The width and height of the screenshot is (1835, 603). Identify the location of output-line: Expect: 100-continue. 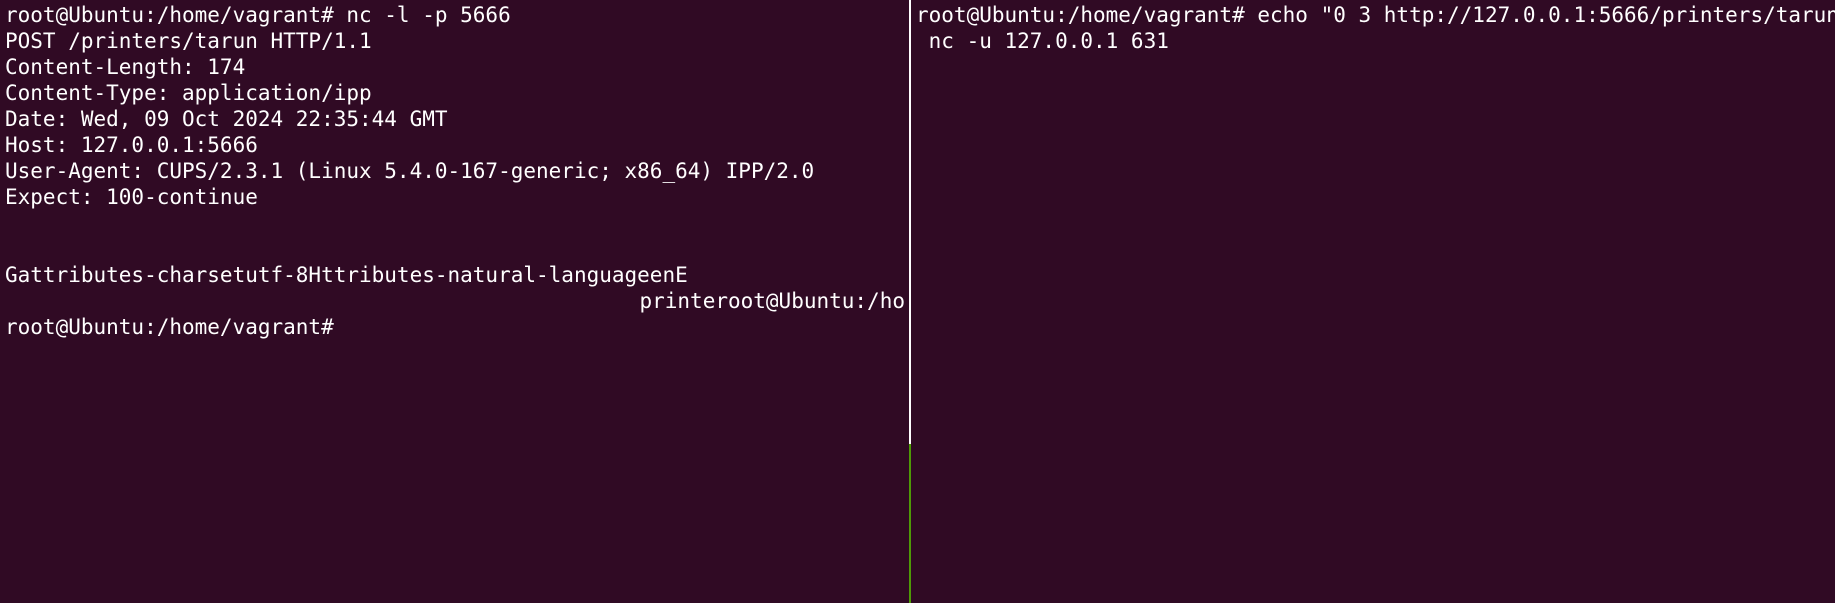
(131, 197).